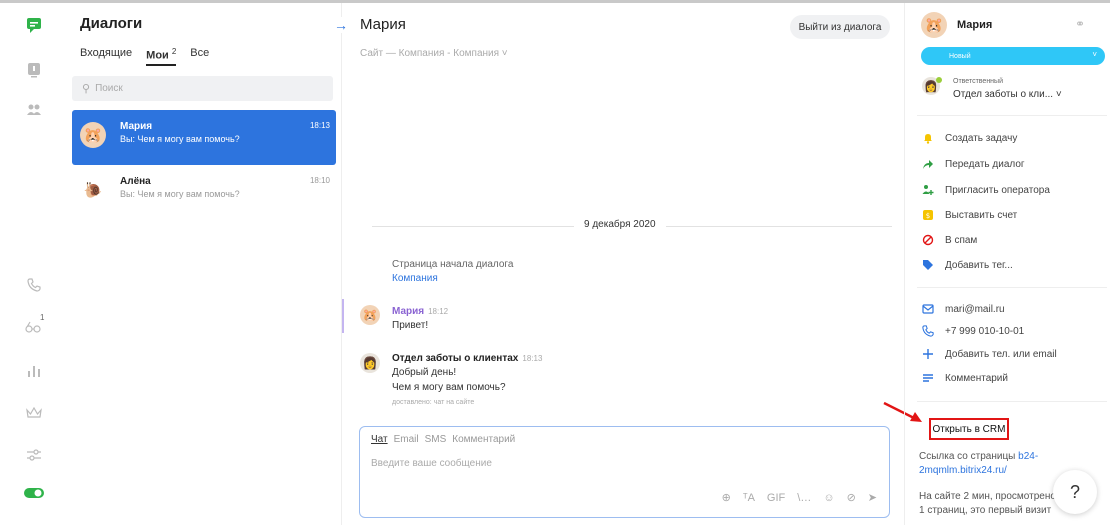  What do you see at coordinates (34, 455) in the screenshot?
I see `settings-sliders-icon` at bounding box center [34, 455].